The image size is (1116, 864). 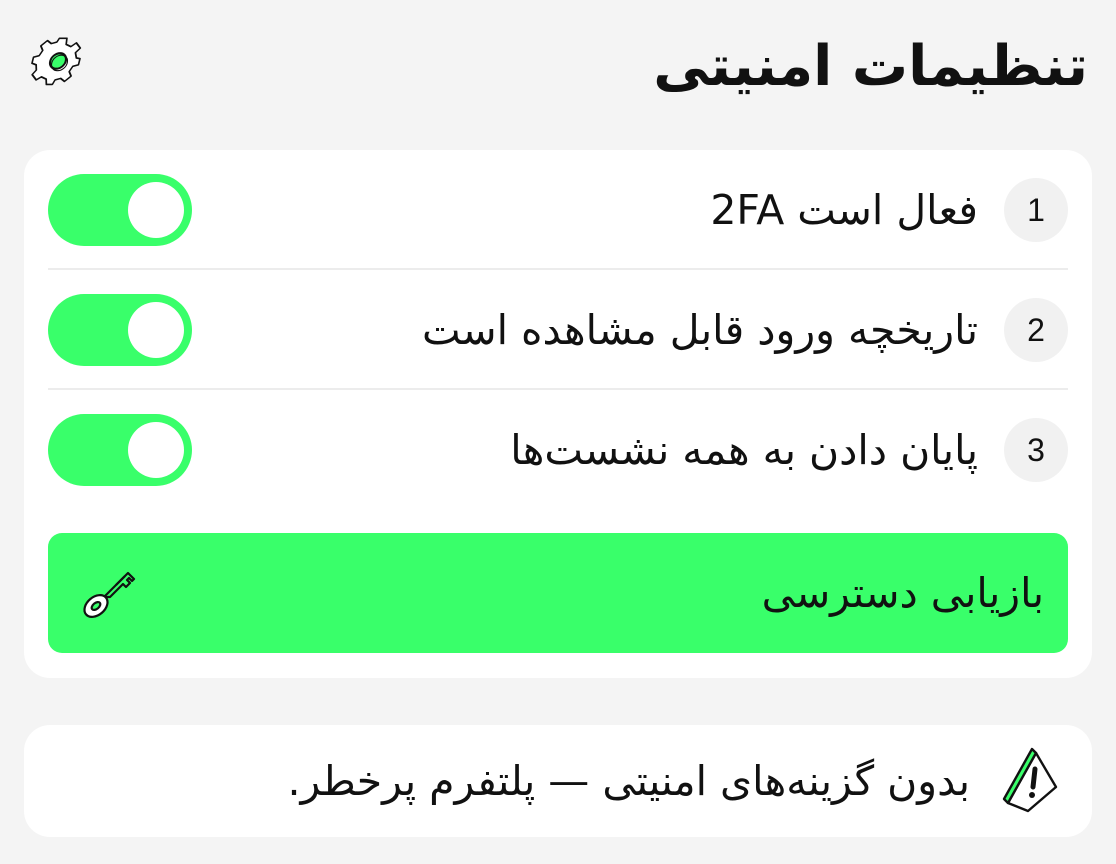 What do you see at coordinates (1036, 210) in the screenshot?
I see `setting-number: 1` at bounding box center [1036, 210].